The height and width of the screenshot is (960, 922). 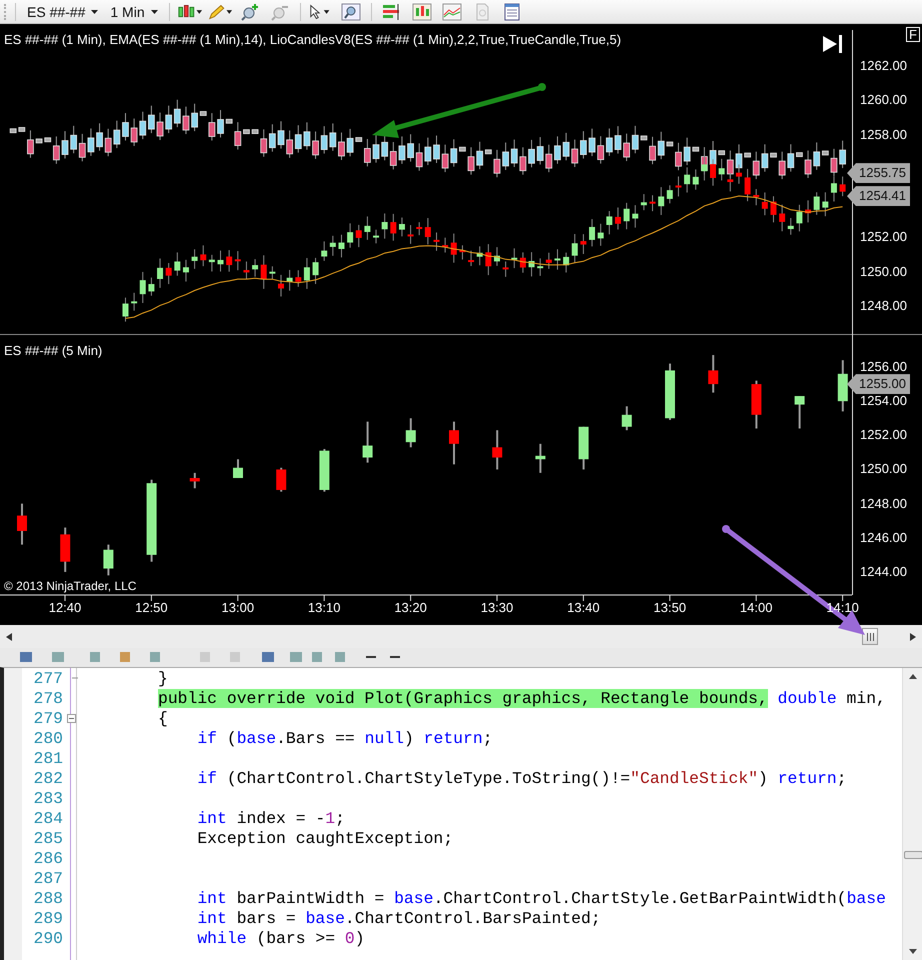 I want to click on code-line: }, so click(x=163, y=678).